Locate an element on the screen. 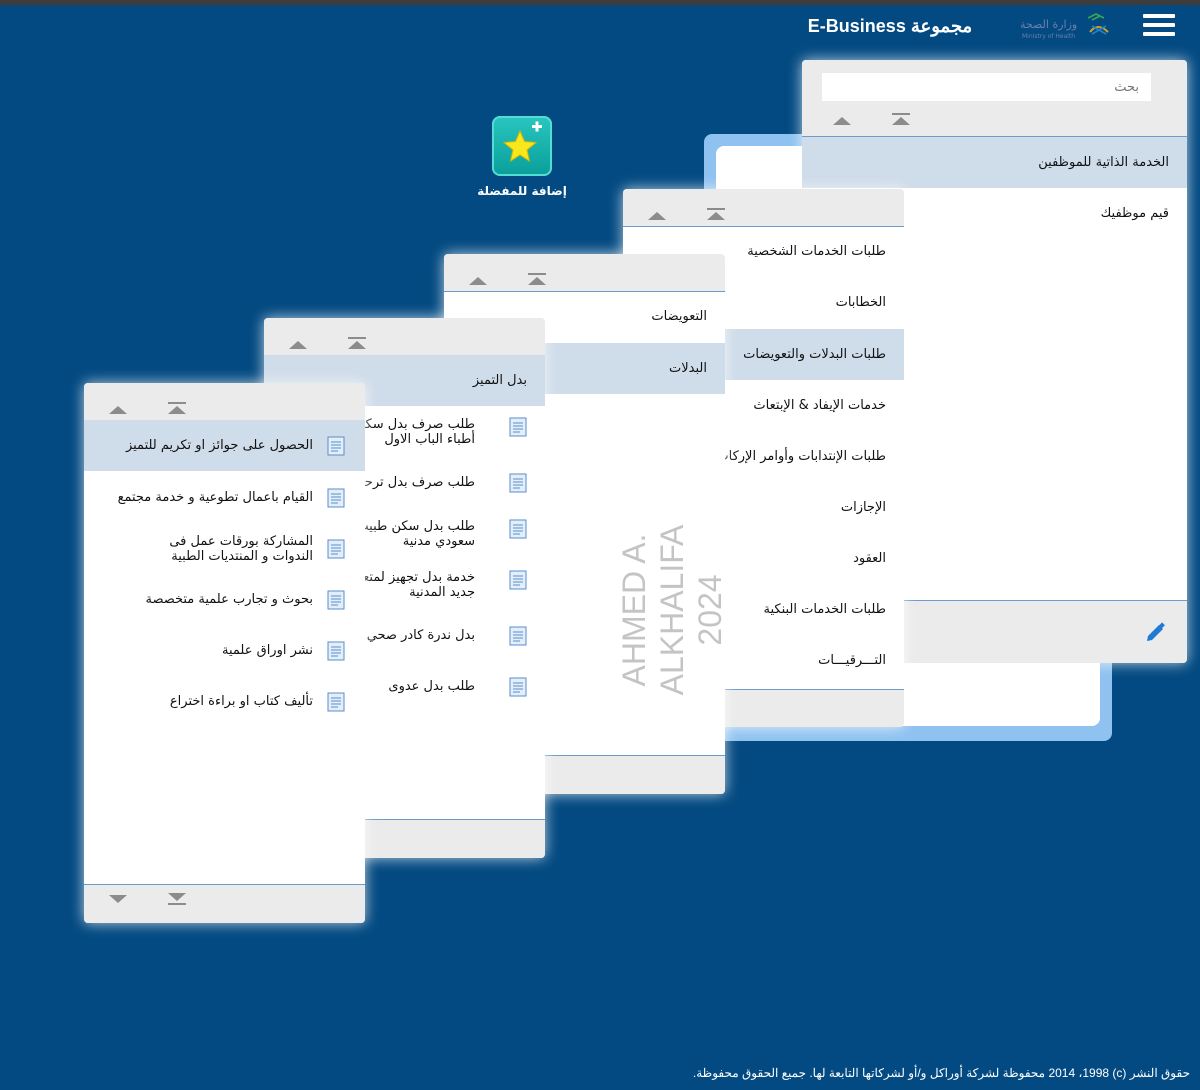 Image resolution: width=1200 pixels, height=1090 pixels. scroll-down-icon is located at coordinates (118, 900).